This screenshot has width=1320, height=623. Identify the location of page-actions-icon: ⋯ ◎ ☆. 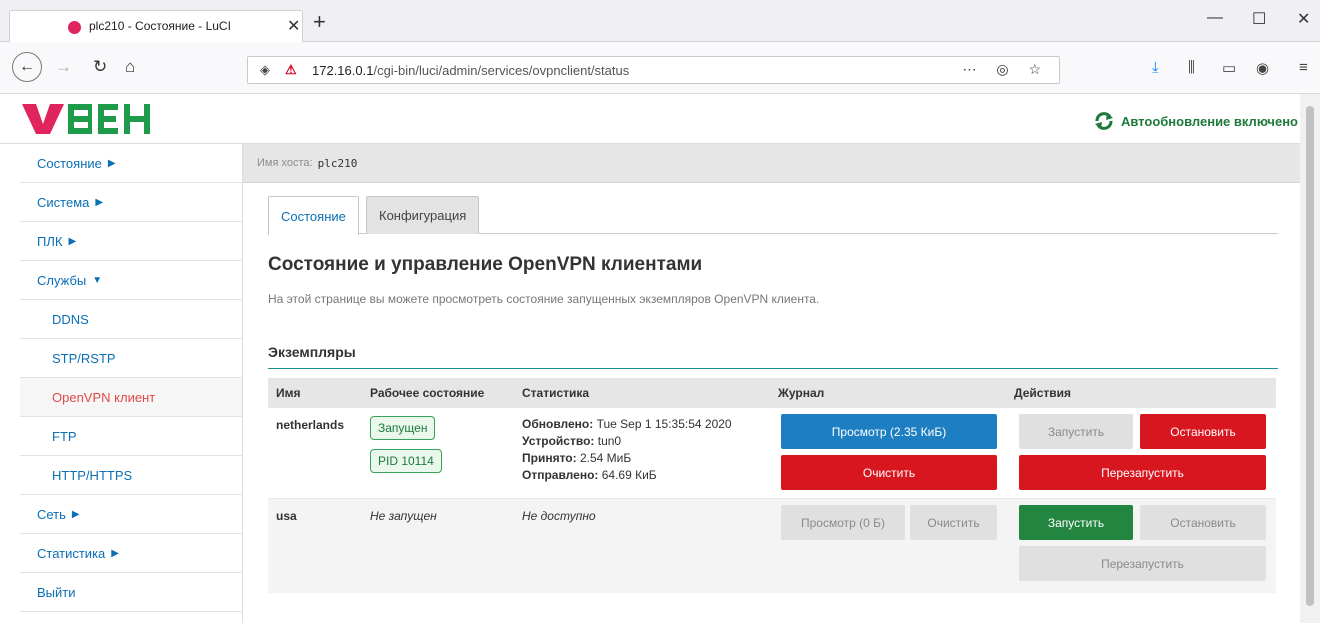
(1005, 69).